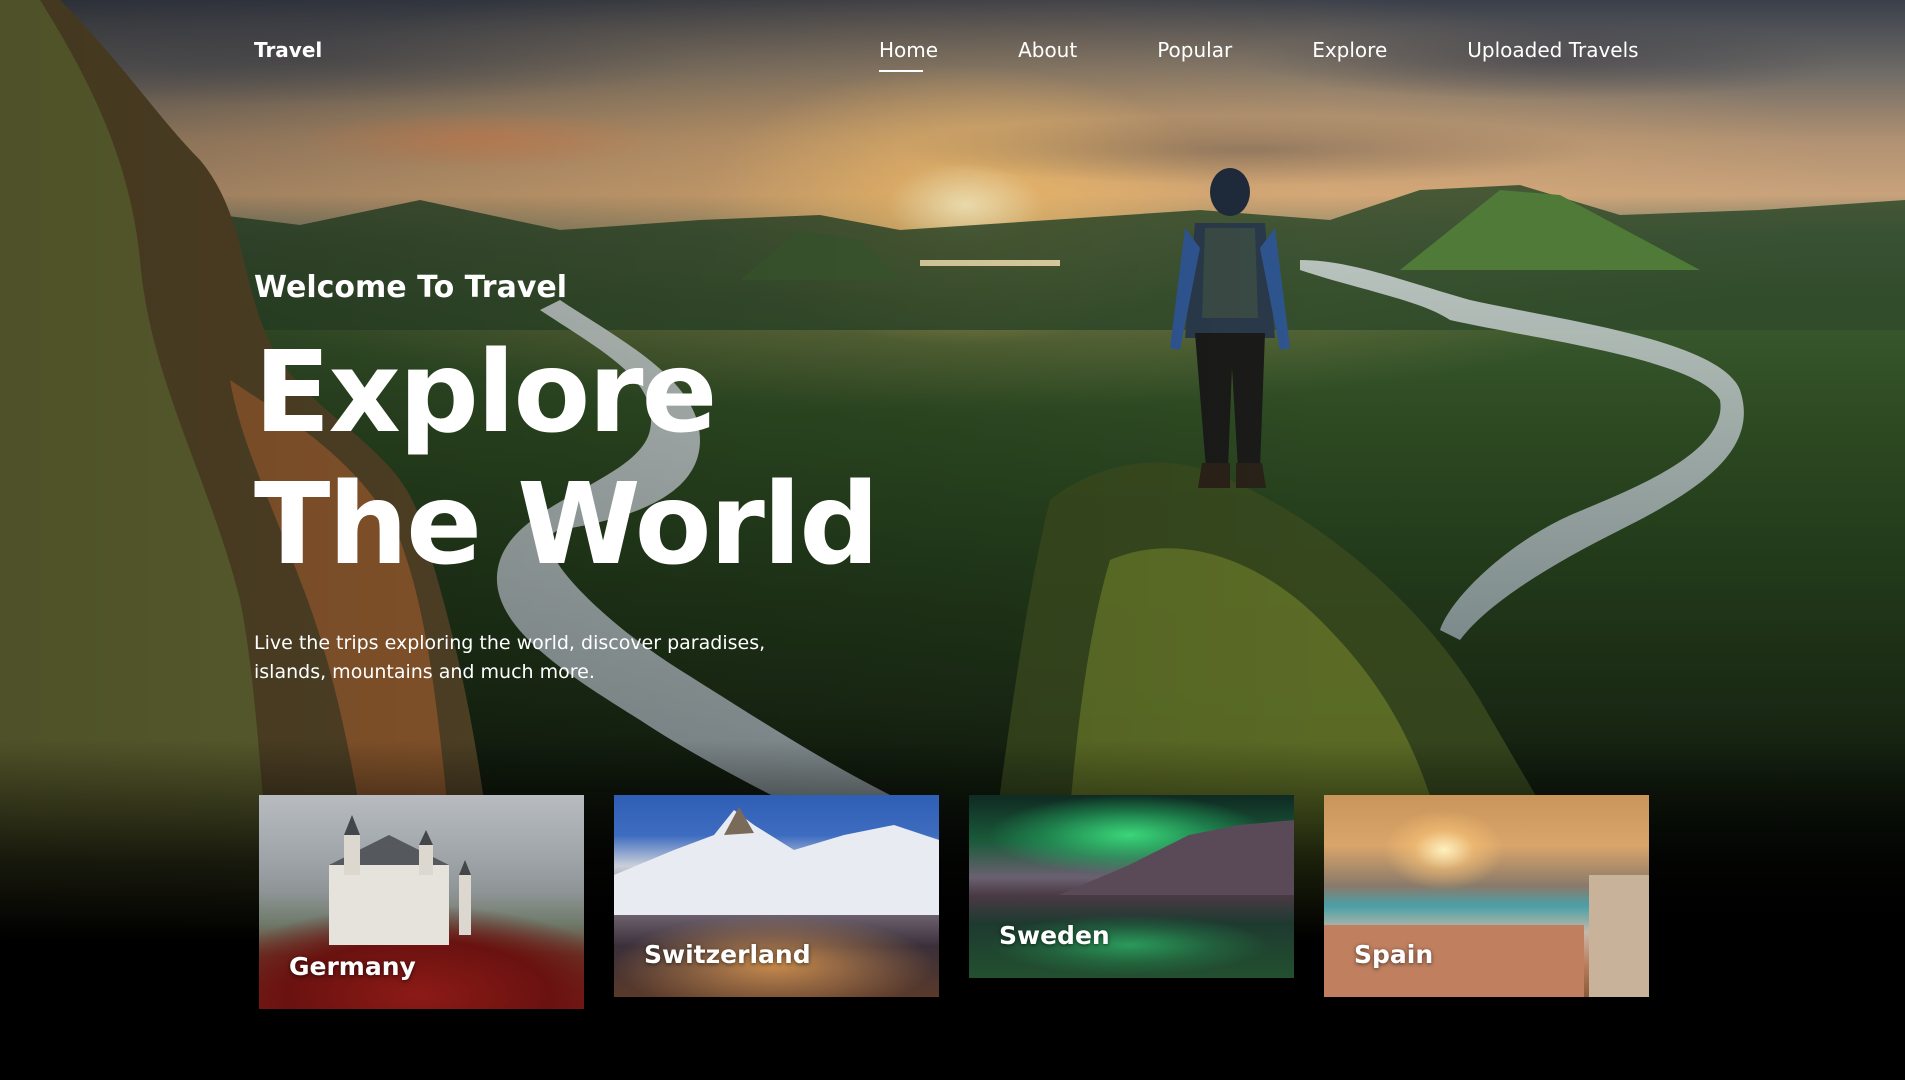 The height and width of the screenshot is (1080, 1905). What do you see at coordinates (352, 966) in the screenshot?
I see `destination-label: Germany` at bounding box center [352, 966].